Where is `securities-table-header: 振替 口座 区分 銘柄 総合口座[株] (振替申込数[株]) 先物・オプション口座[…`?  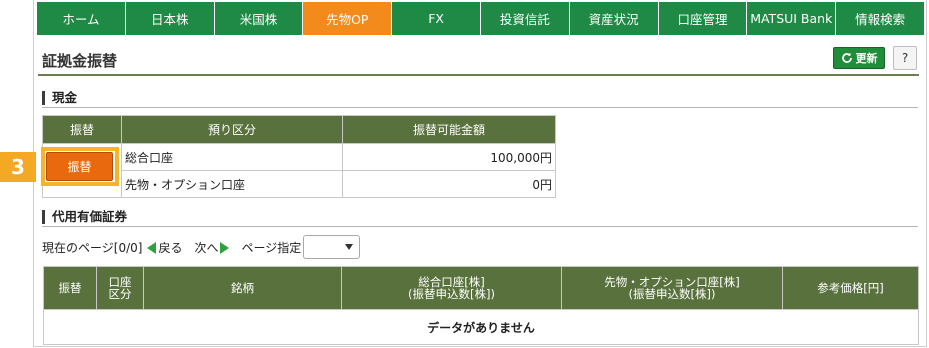
securities-table-header: 振替 口座 区分 銘柄 総合口座[株] (振替申込数[株]) 先物・オプション口座[… is located at coordinates (481, 288).